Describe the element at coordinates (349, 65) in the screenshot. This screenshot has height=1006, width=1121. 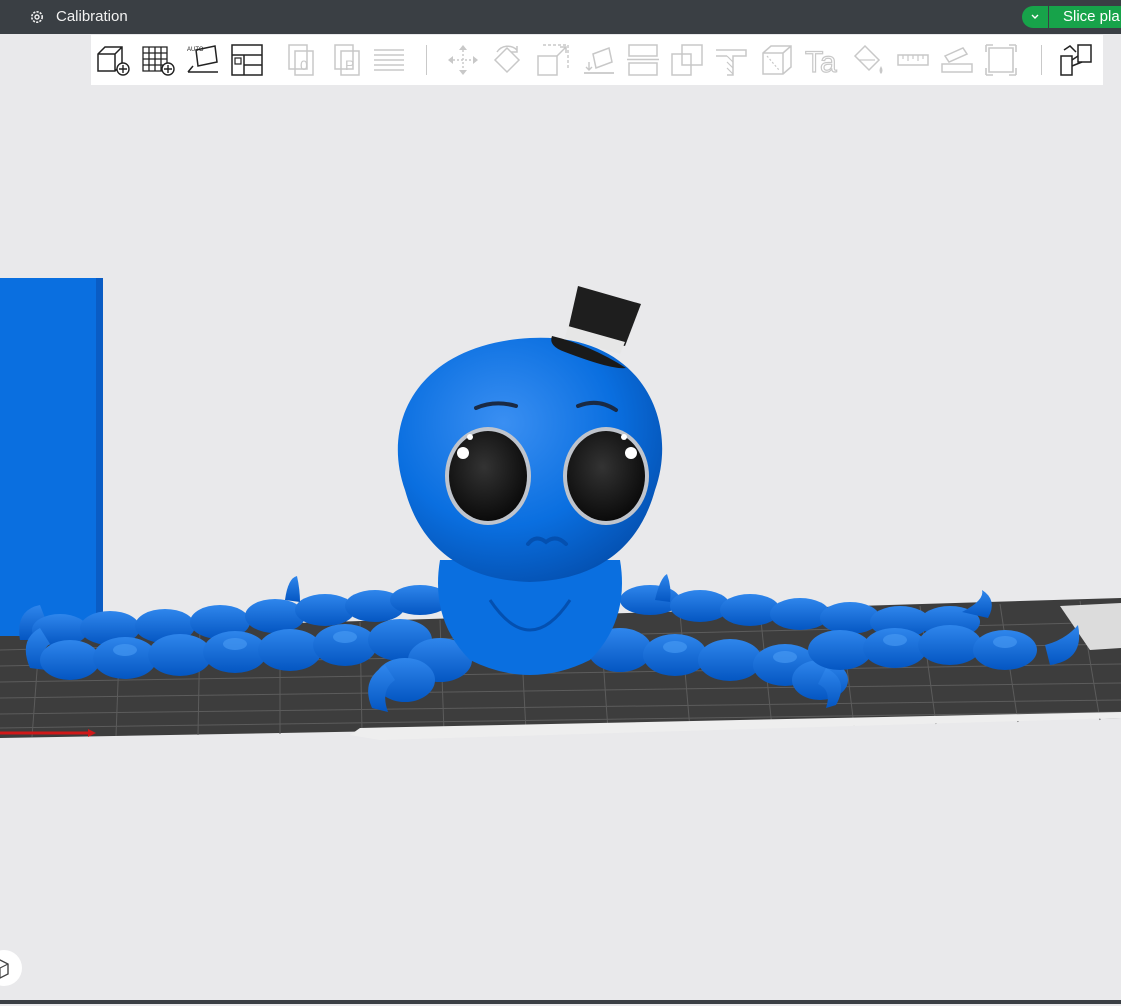
I see `svg-text: P` at that location.